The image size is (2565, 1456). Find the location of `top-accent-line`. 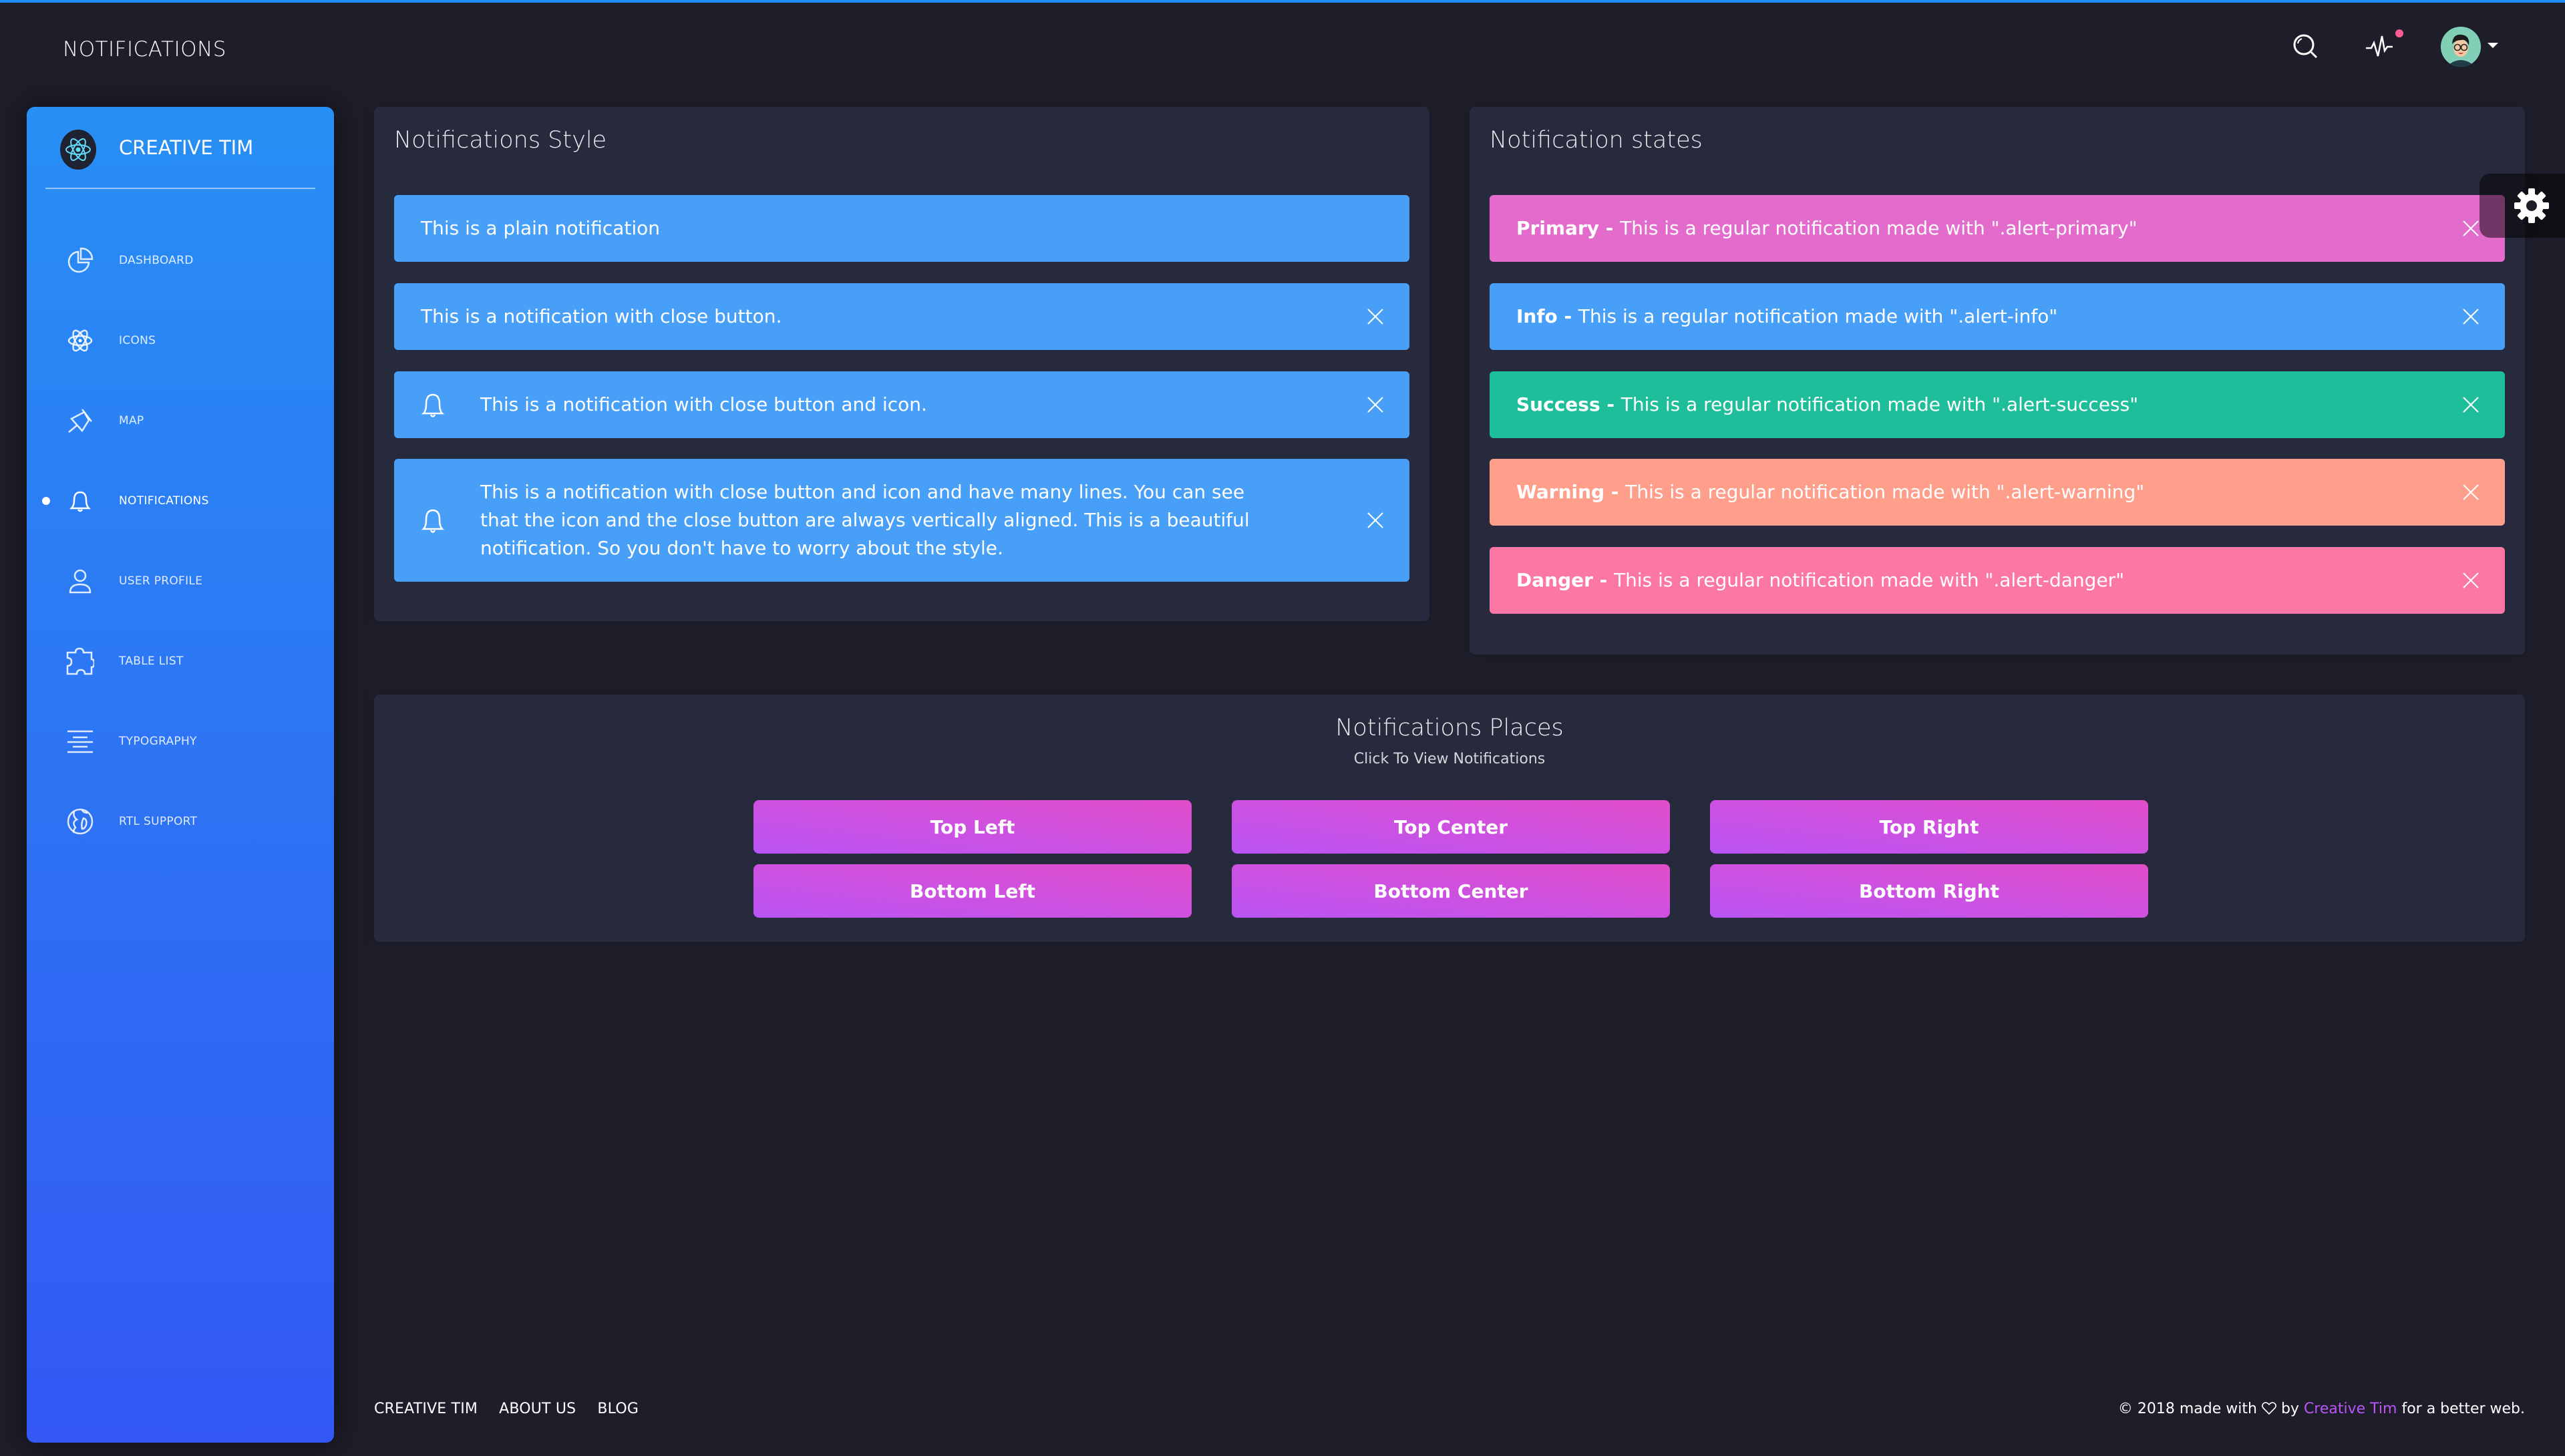

top-accent-line is located at coordinates (1282, 1).